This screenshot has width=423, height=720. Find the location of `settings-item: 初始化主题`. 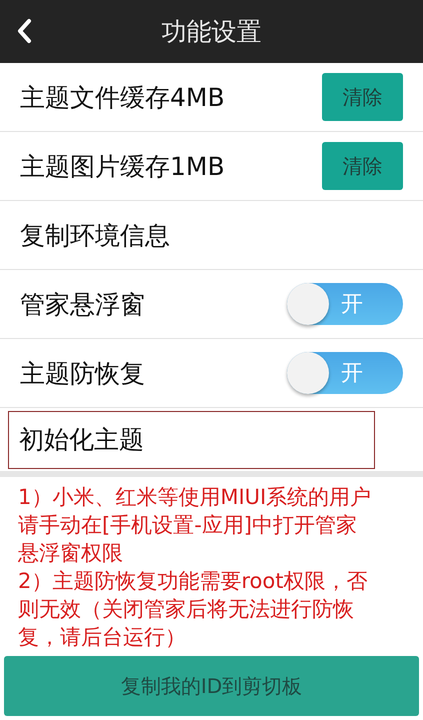

settings-item: 初始化主题 is located at coordinates (191, 439).